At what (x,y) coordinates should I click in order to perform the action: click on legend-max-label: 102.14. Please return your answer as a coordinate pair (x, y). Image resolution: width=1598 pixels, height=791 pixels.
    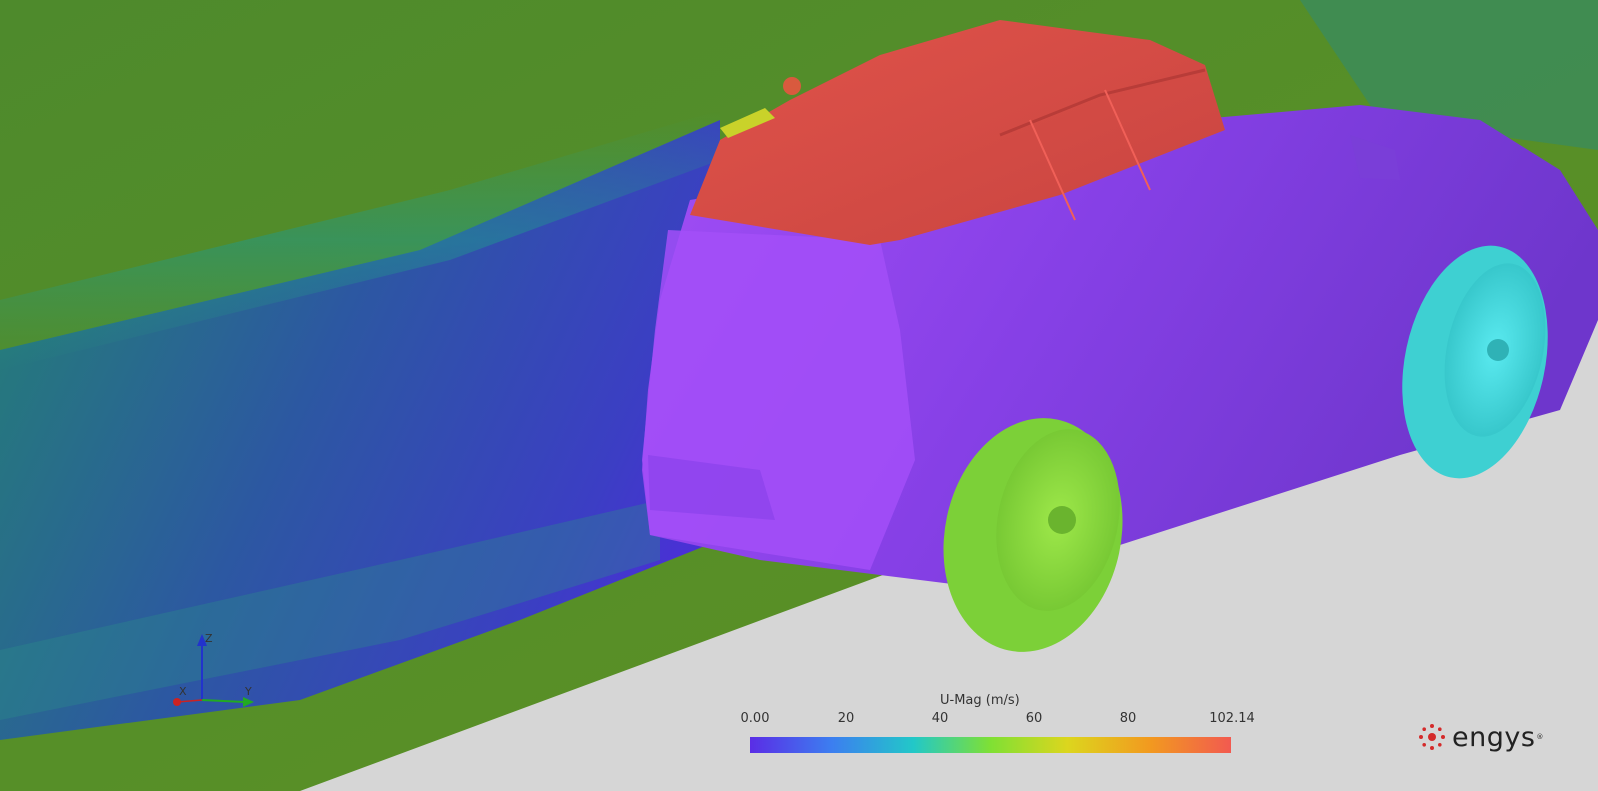
    Looking at the image, I should click on (1232, 718).